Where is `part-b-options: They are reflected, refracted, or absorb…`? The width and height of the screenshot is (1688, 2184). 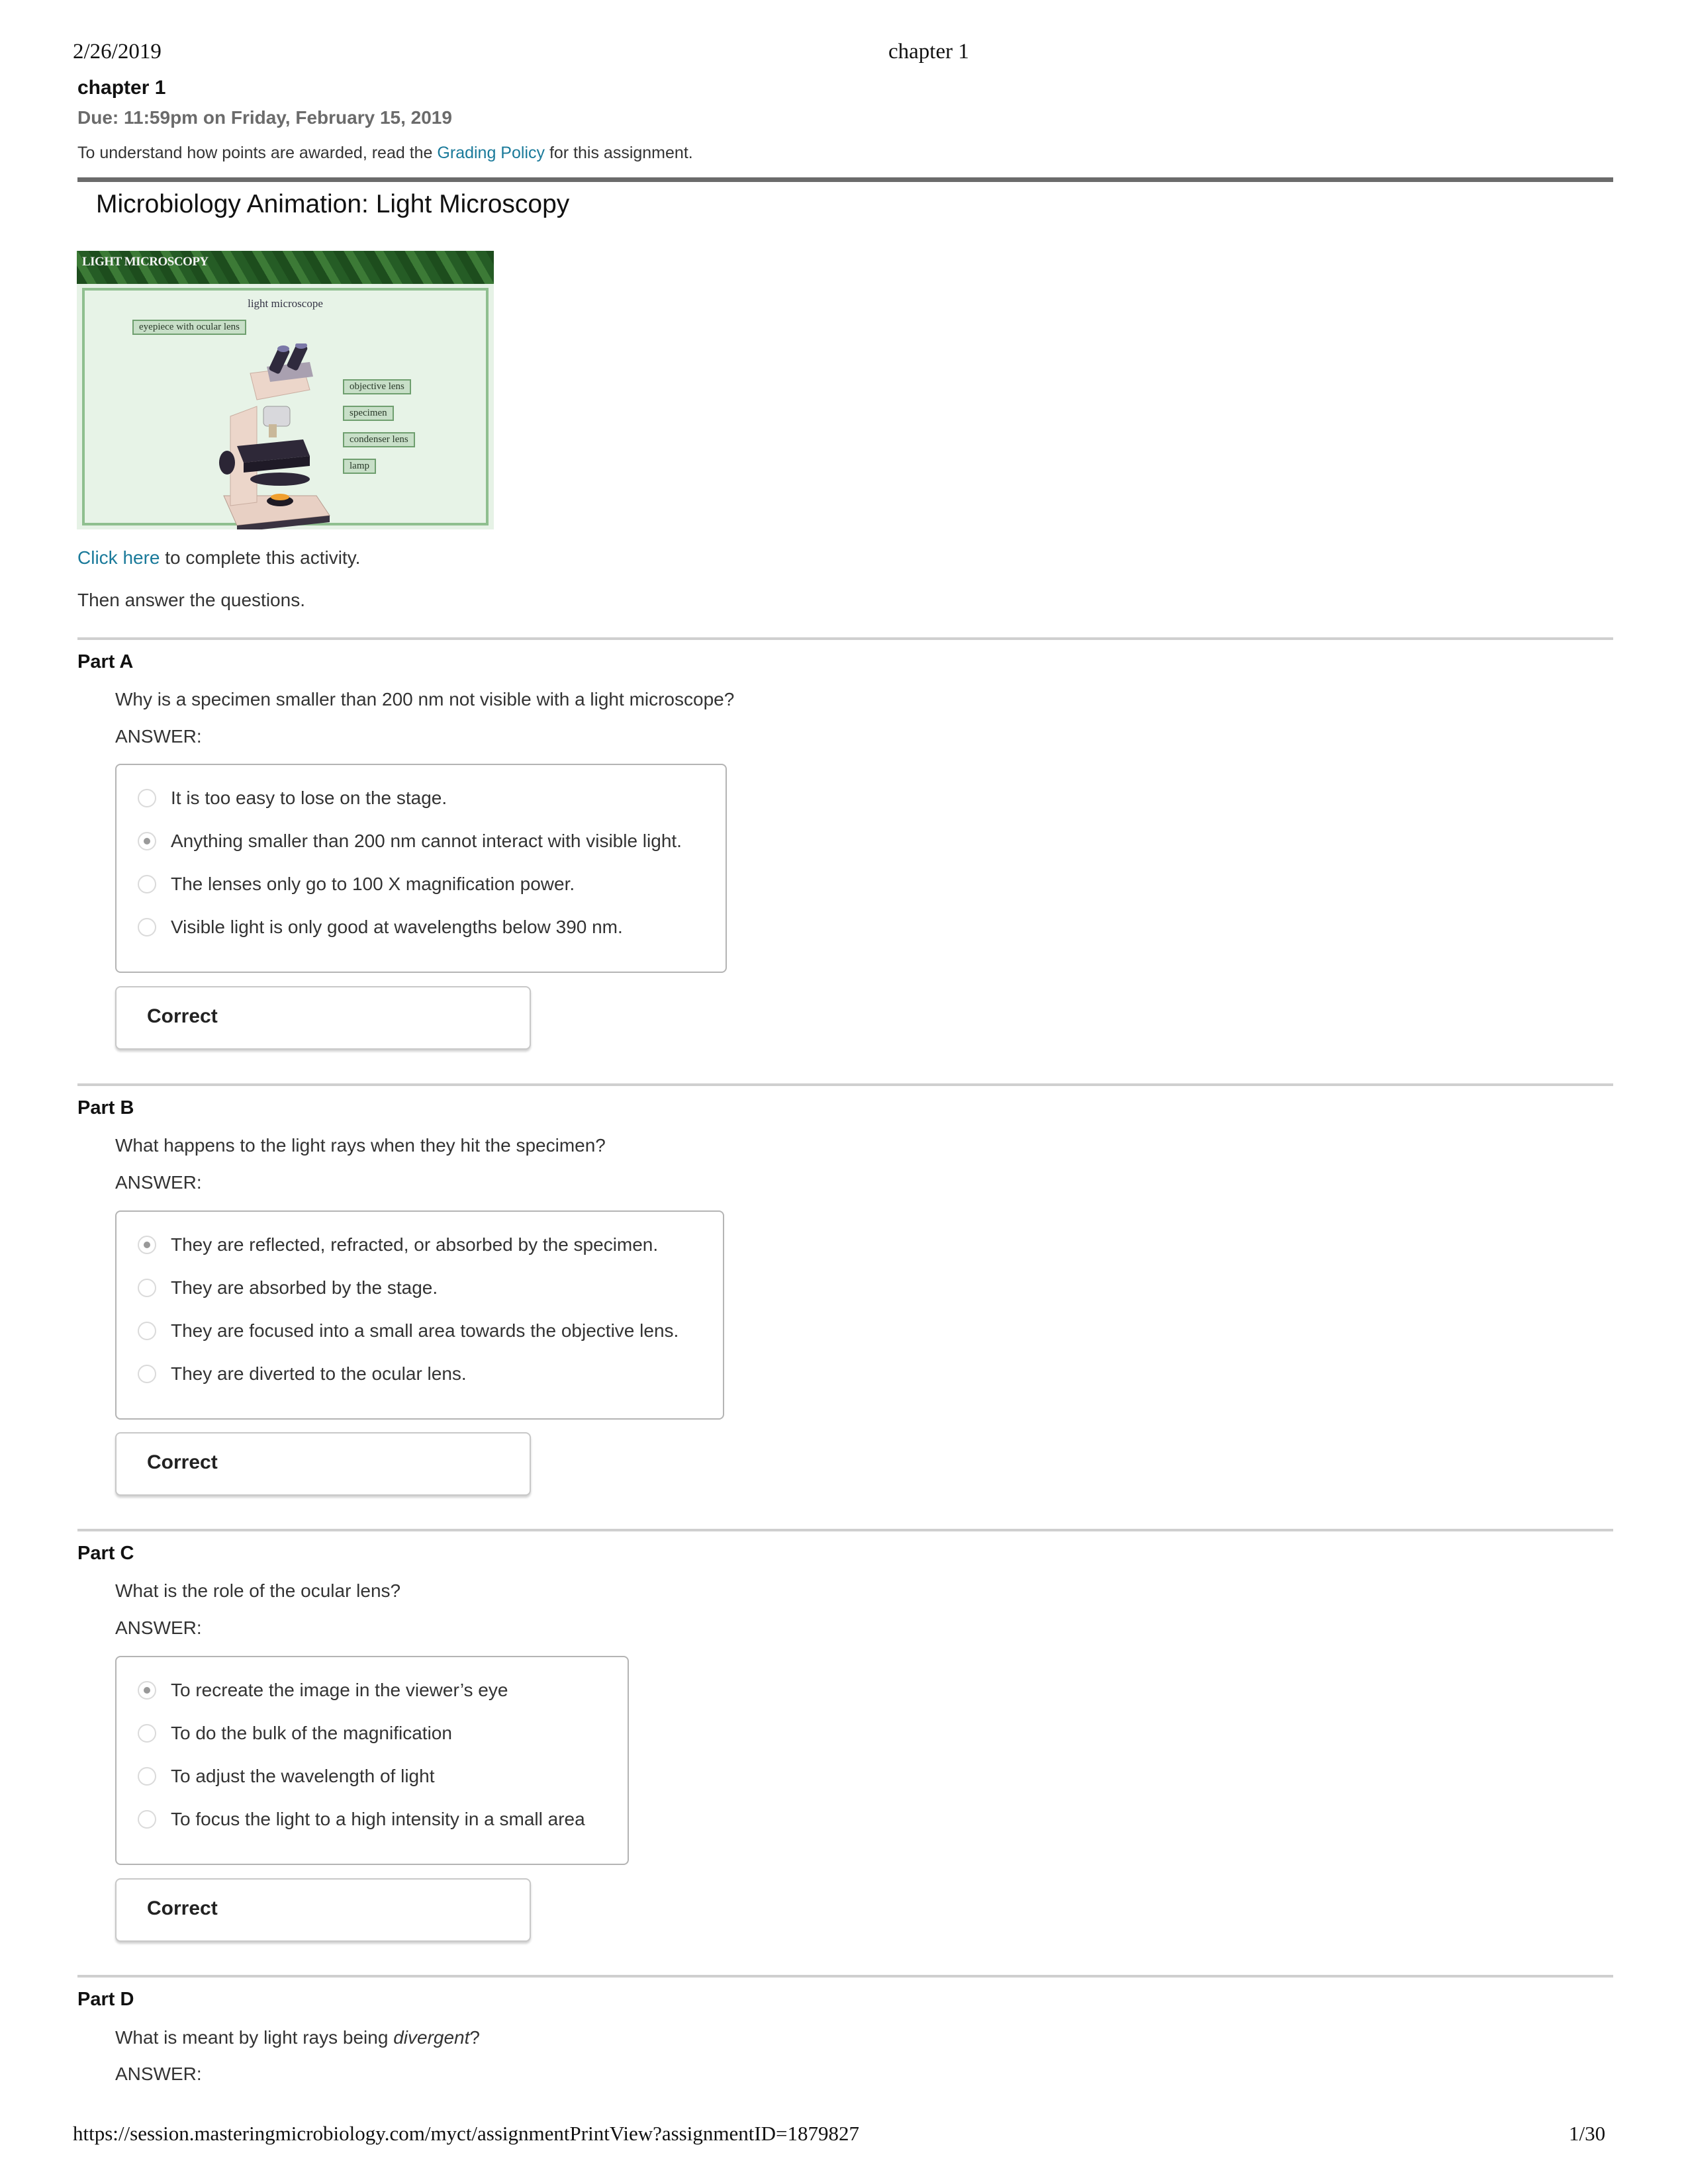
part-b-options: They are reflected, refracted, or absorb… is located at coordinates (419, 1315).